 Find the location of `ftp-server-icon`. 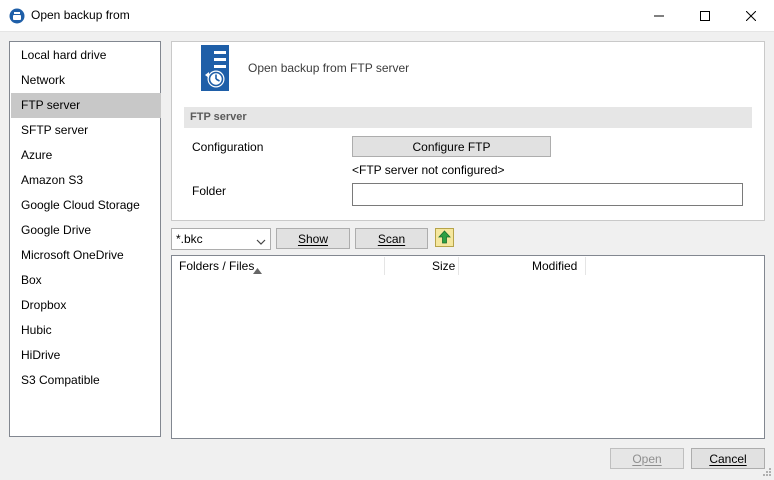

ftp-server-icon is located at coordinates (215, 69).